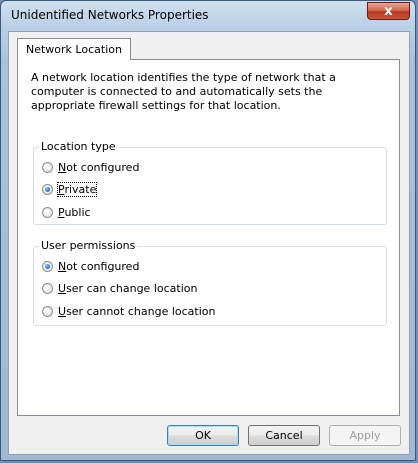  I want to click on radio-permission-not-configured: Not configured, so click(90, 266).